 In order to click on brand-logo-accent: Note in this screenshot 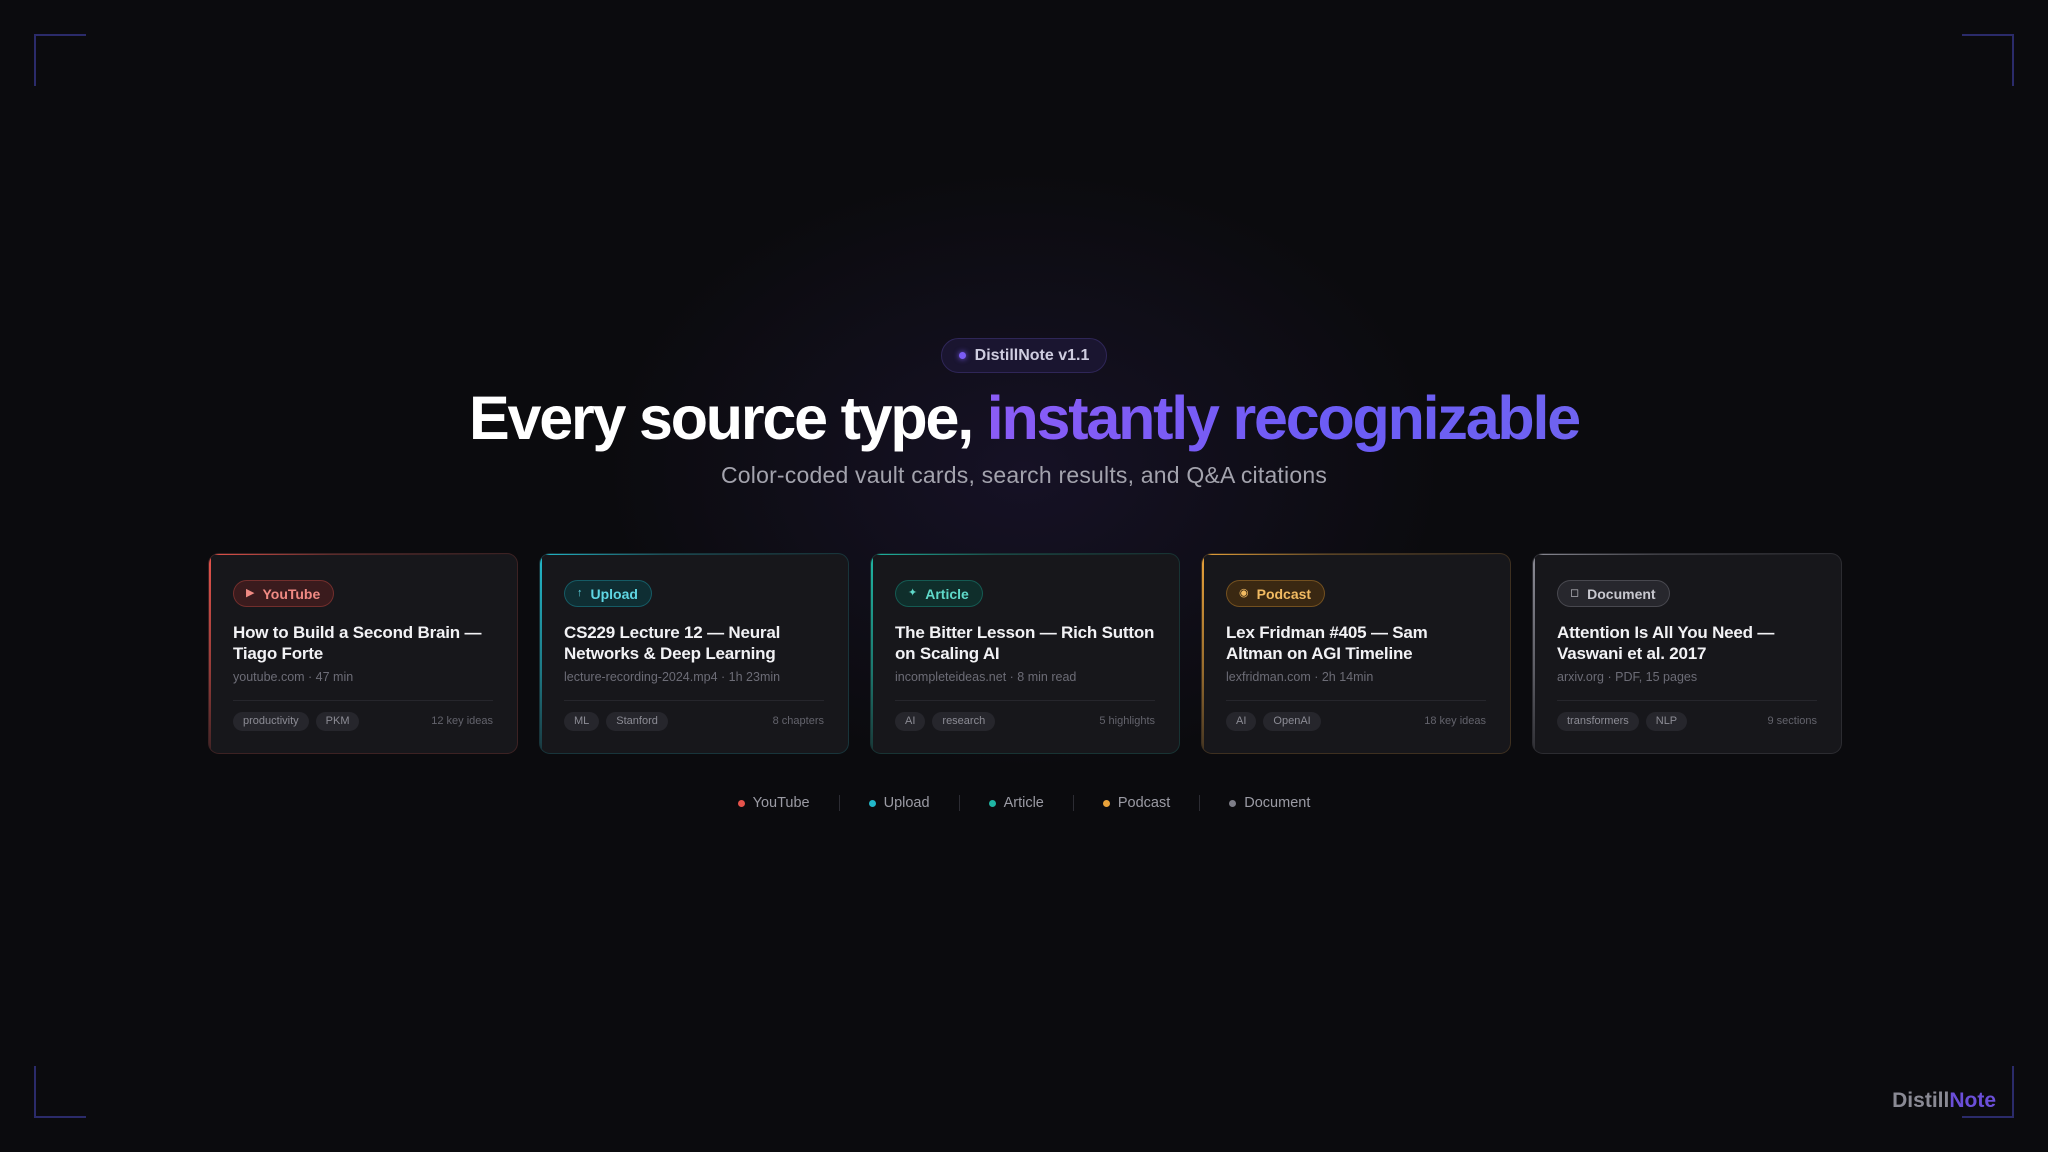, I will do `click(1972, 1100)`.